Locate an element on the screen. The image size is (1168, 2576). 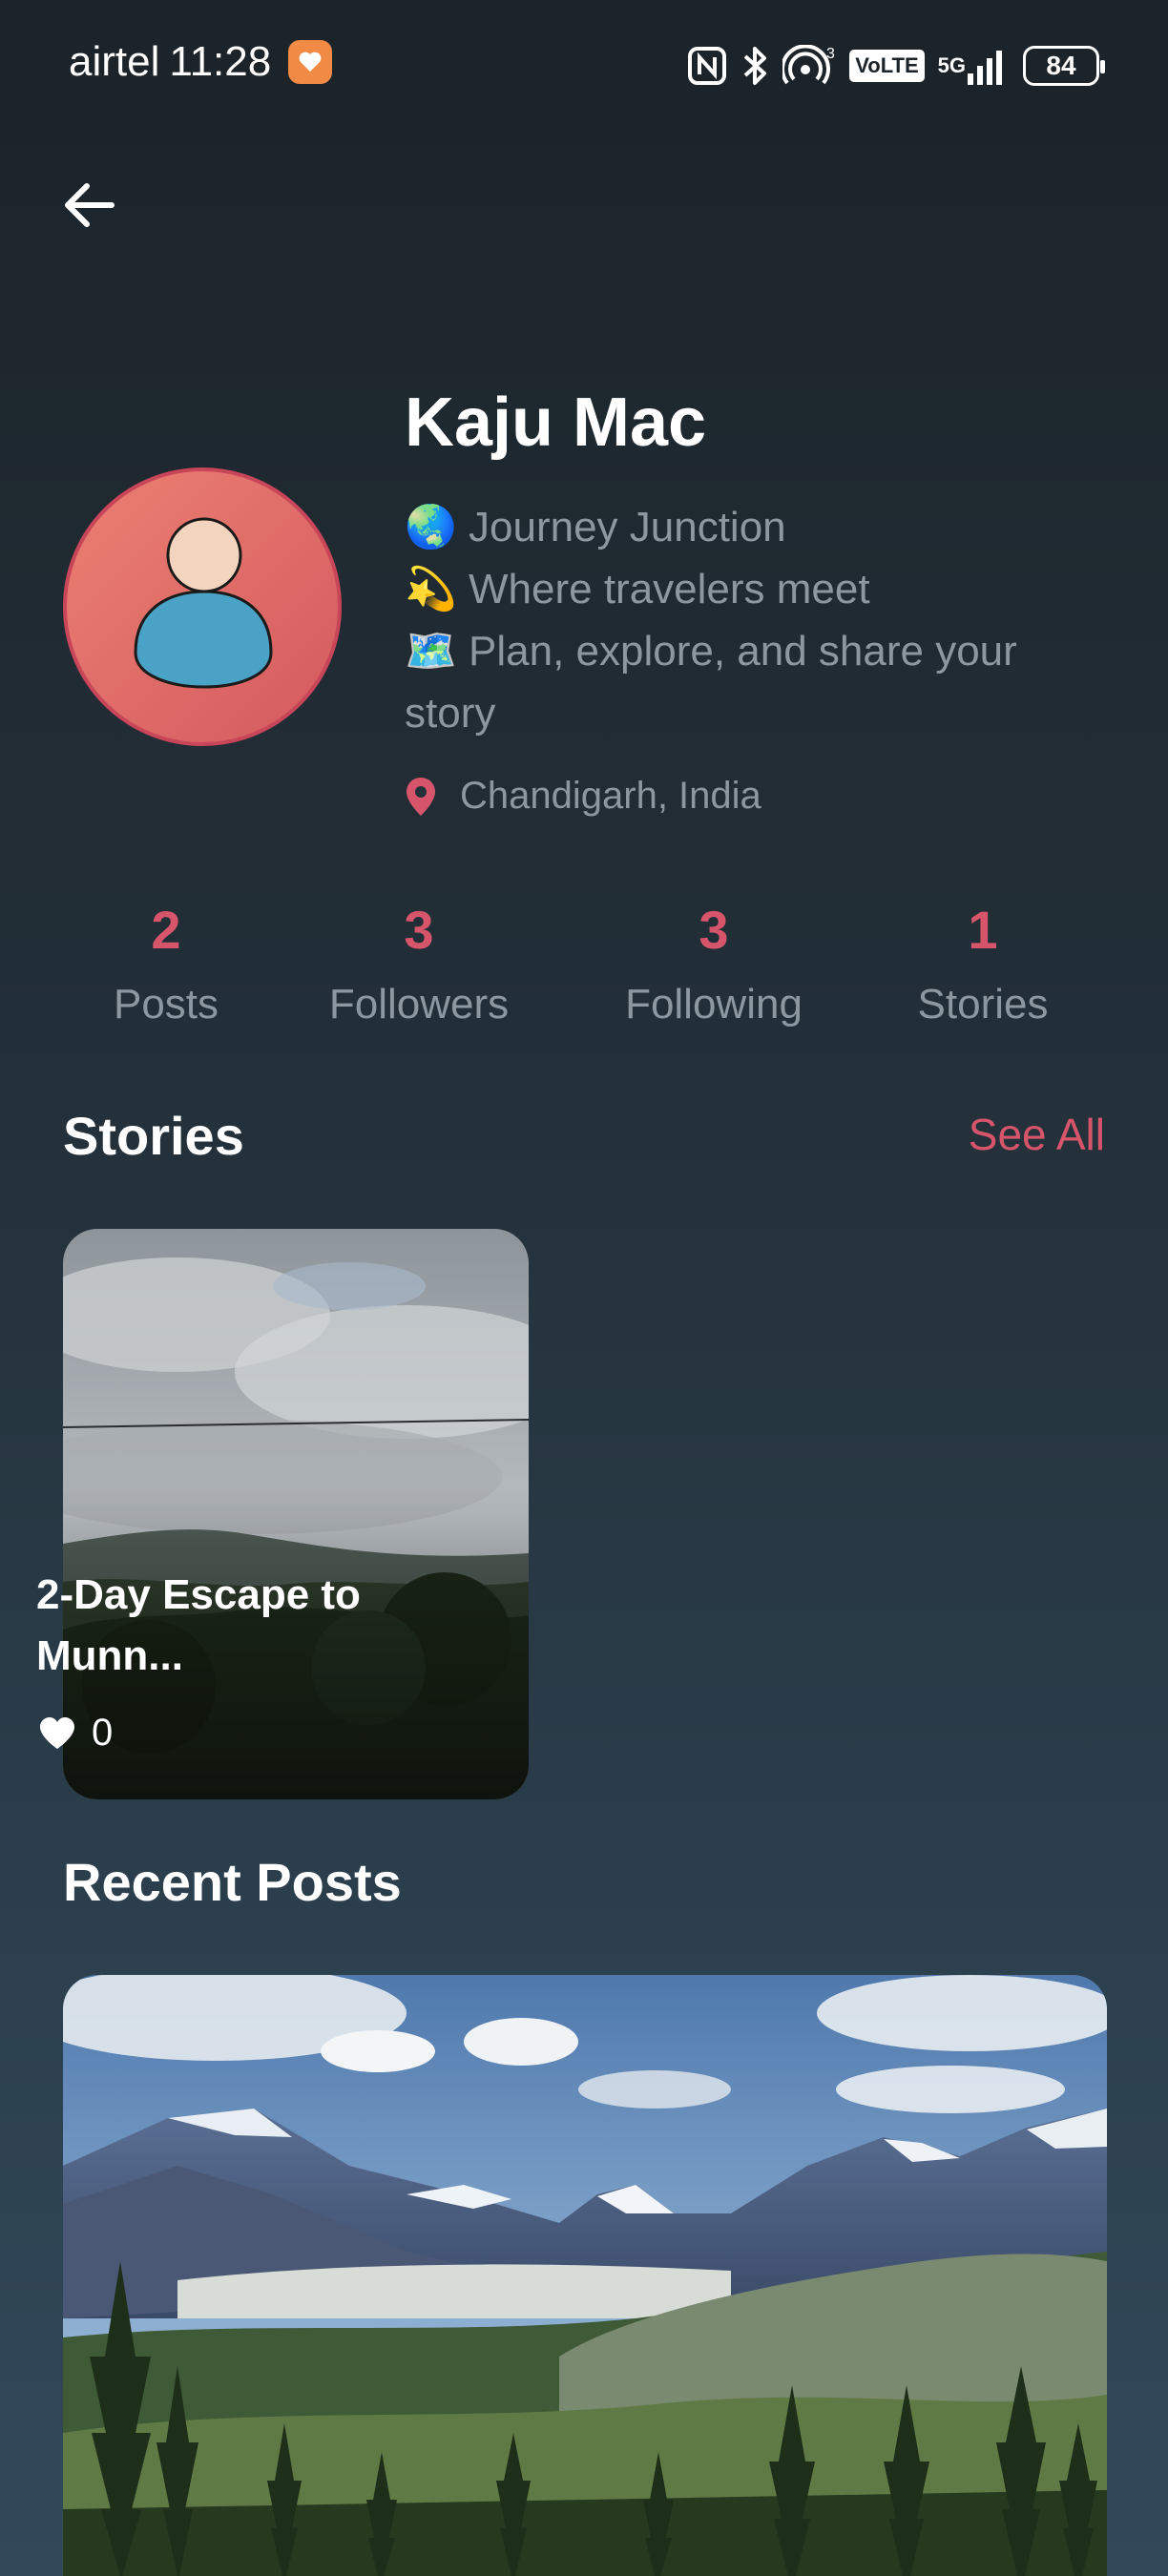
status-carrier: airtel 11:28 is located at coordinates (201, 62).